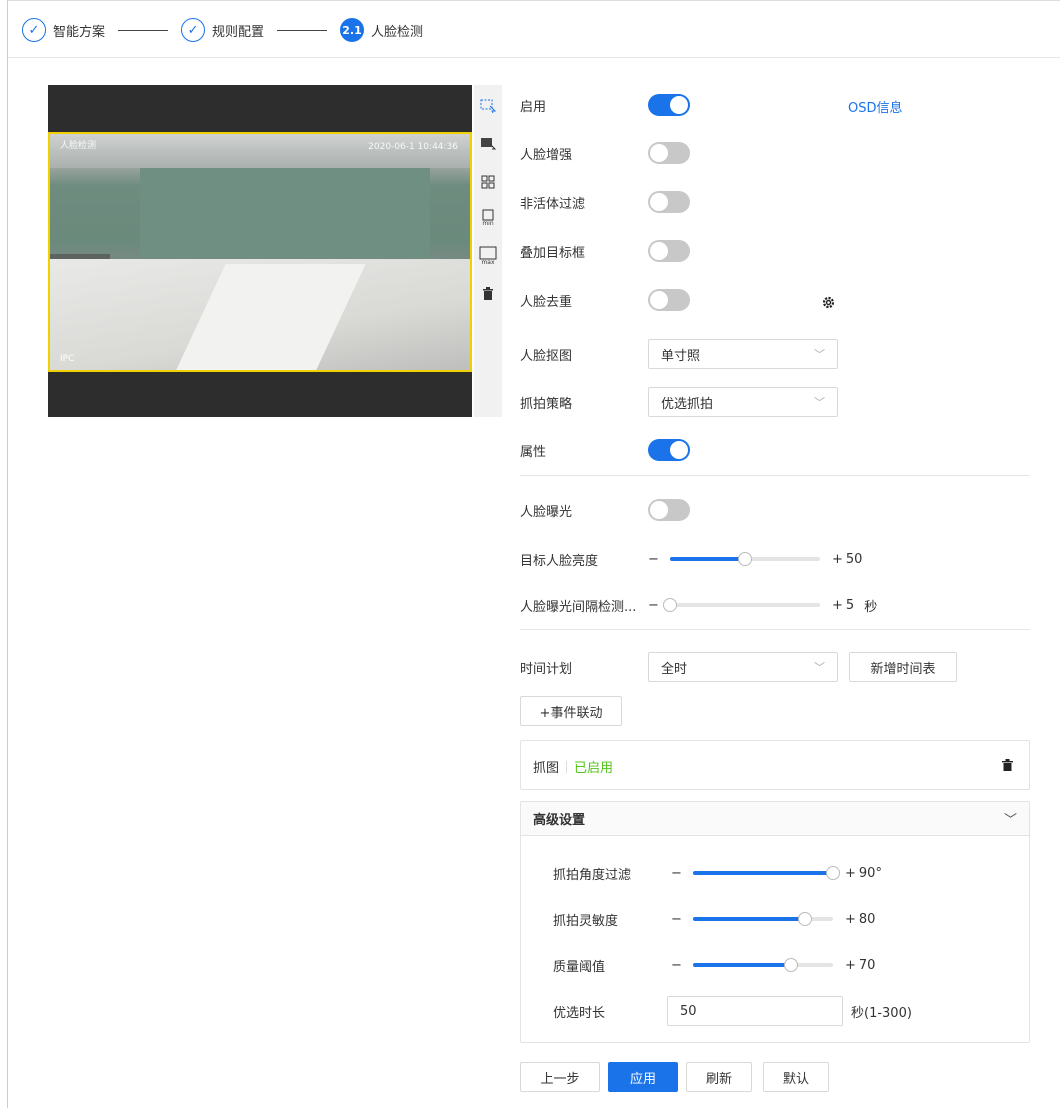  Describe the element at coordinates (870, 873) in the screenshot. I see `angle-value: 90°` at that location.